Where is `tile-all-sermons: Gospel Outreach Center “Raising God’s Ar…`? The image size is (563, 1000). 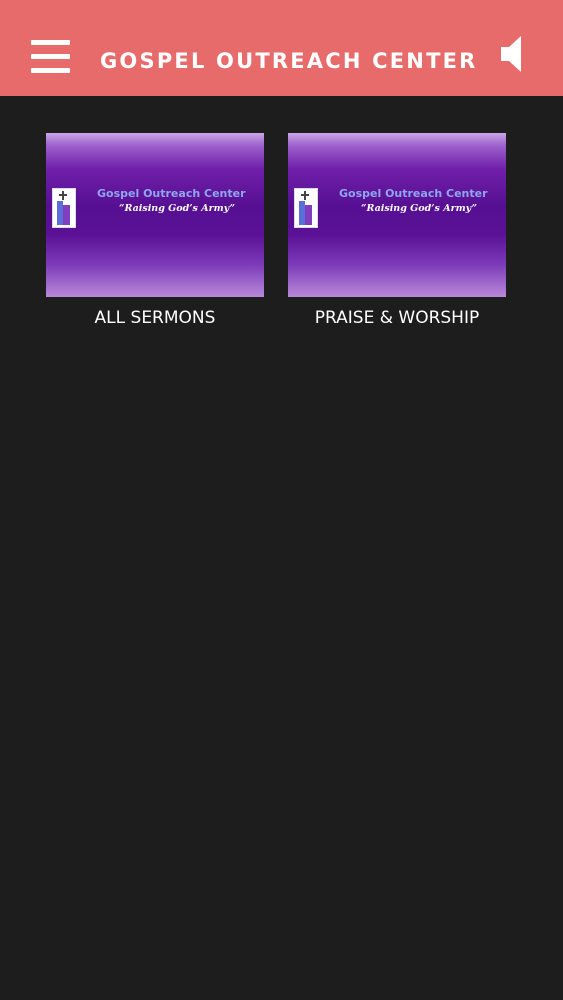 tile-all-sermons: Gospel Outreach Center “Raising God’s Ar… is located at coordinates (155, 230).